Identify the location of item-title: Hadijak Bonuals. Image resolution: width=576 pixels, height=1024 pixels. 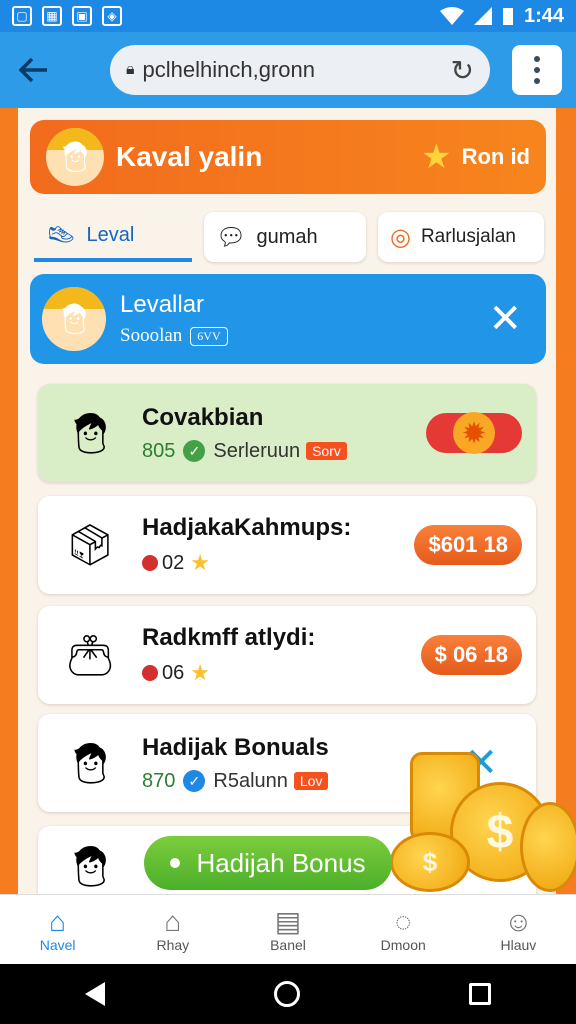
(235, 747).